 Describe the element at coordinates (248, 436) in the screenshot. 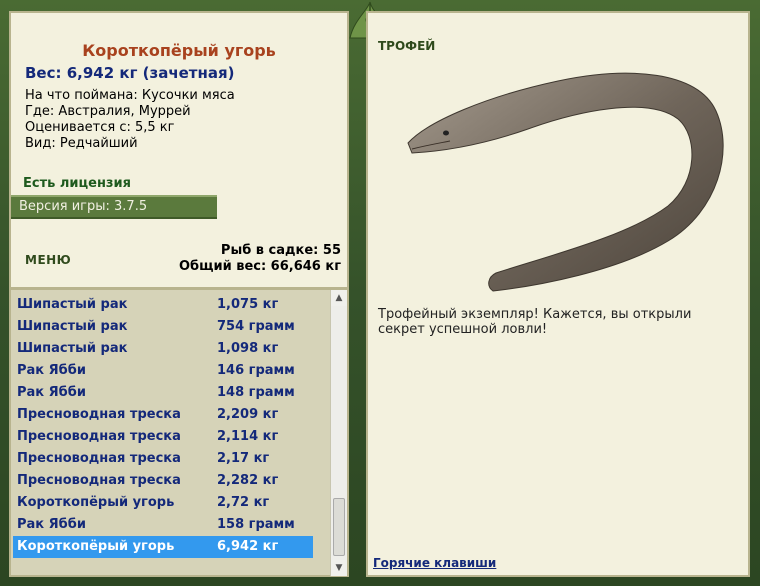

I see `catch-weight: 2,114 кг` at that location.